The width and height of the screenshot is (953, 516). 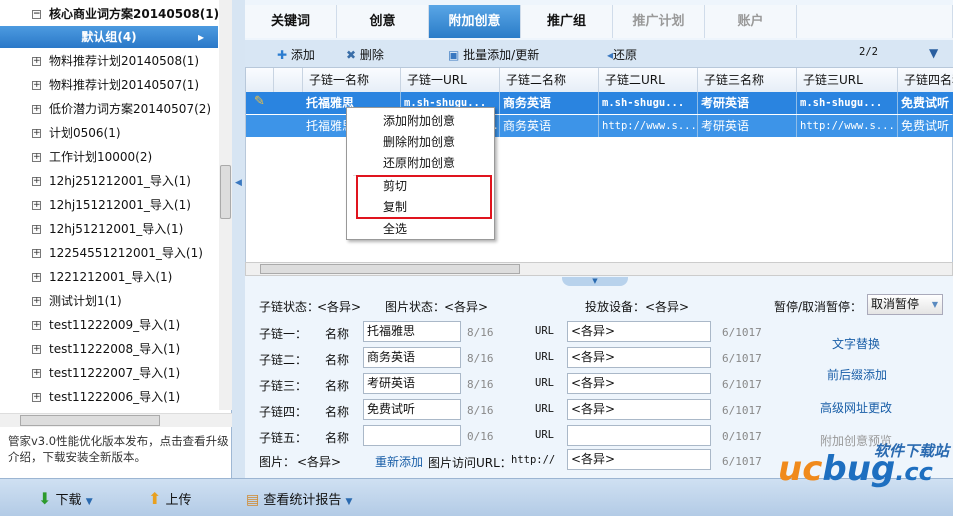 I want to click on delete-button: ✖ 删除, so click(x=365, y=54).